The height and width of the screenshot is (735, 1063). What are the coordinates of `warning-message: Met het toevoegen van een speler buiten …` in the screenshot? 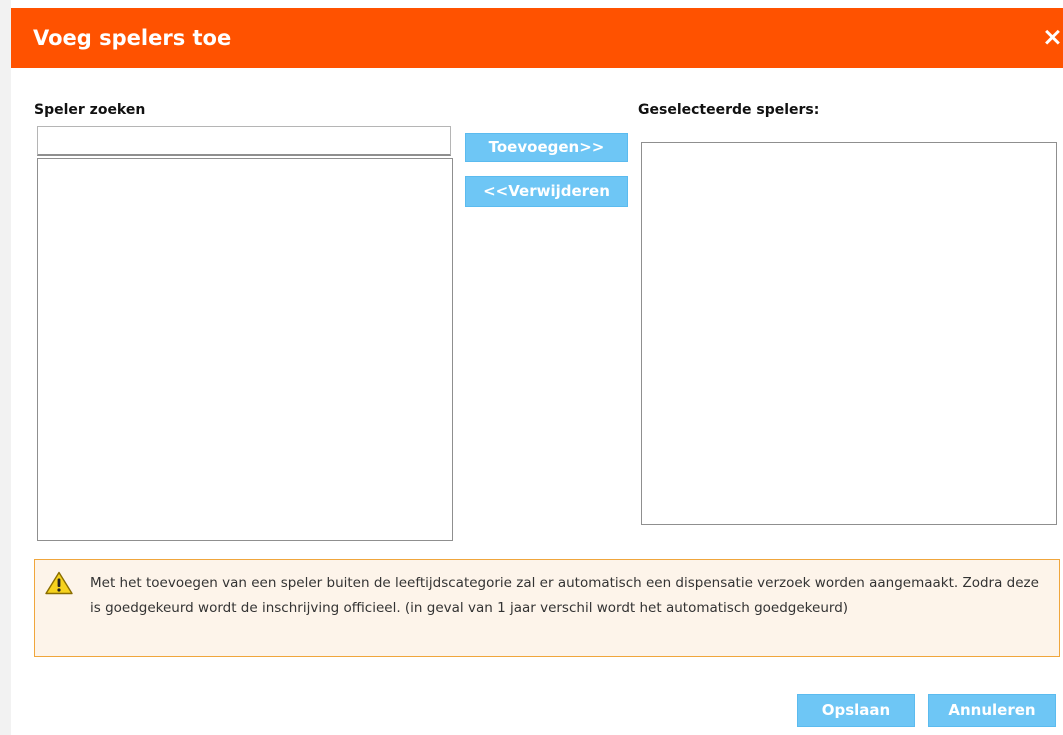 It's located at (564, 595).